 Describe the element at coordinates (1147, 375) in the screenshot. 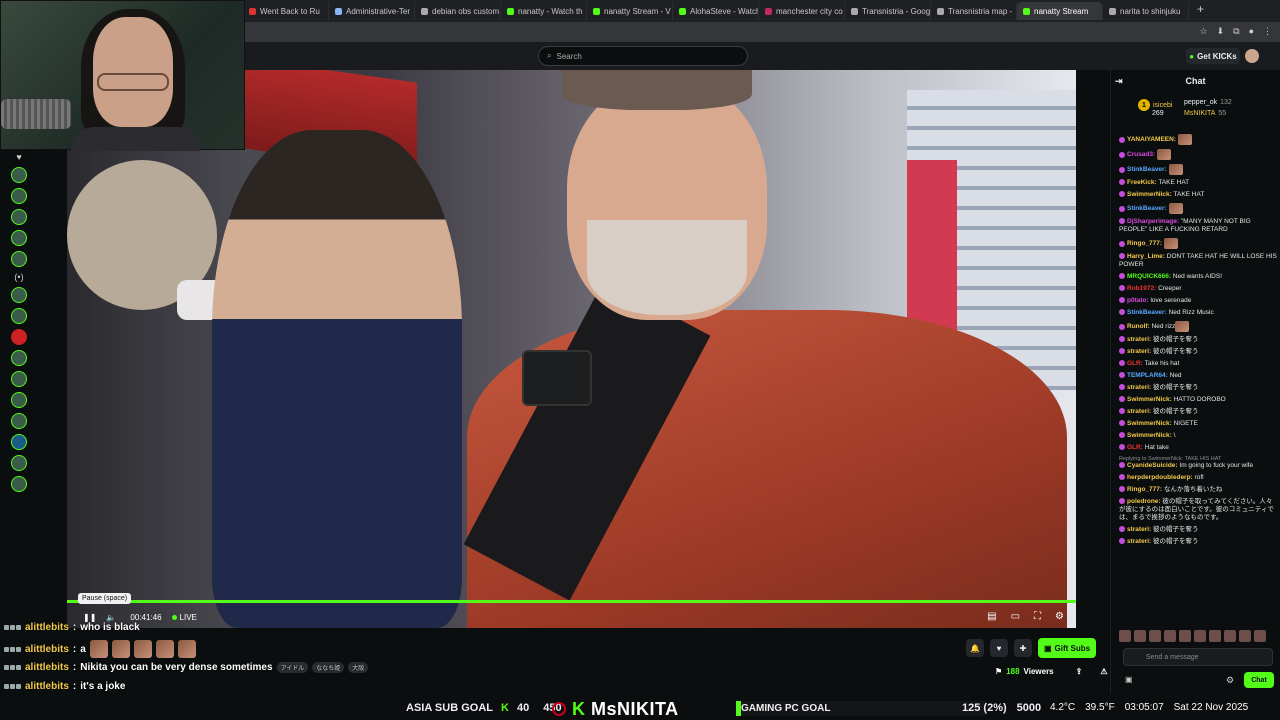

I see `chat-username: TEMPLAR64:` at that location.